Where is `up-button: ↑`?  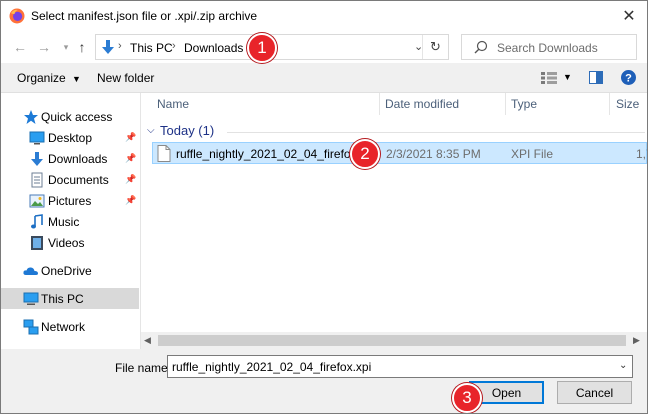 up-button: ↑ is located at coordinates (82, 47).